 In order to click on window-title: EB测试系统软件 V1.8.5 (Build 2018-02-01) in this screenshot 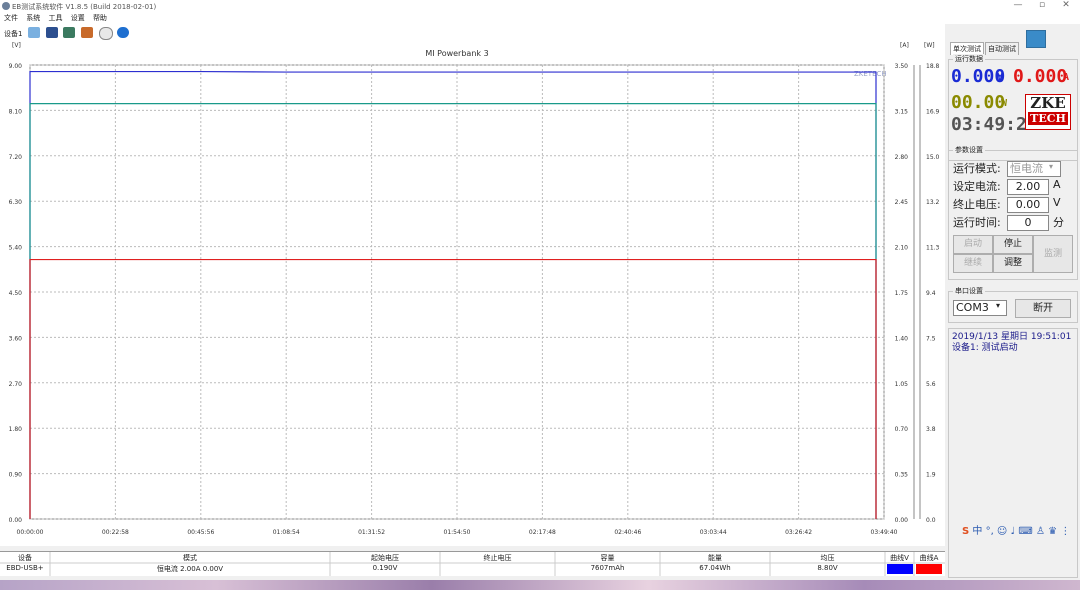, I will do `click(84, 7)`.